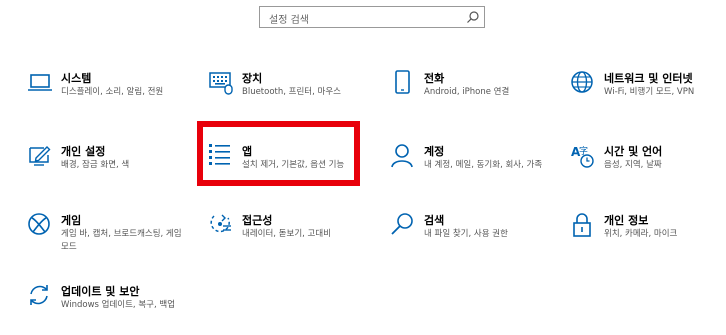 The width and height of the screenshot is (726, 335). What do you see at coordinates (71, 220) in the screenshot?
I see `tile-title: 게임` at bounding box center [71, 220].